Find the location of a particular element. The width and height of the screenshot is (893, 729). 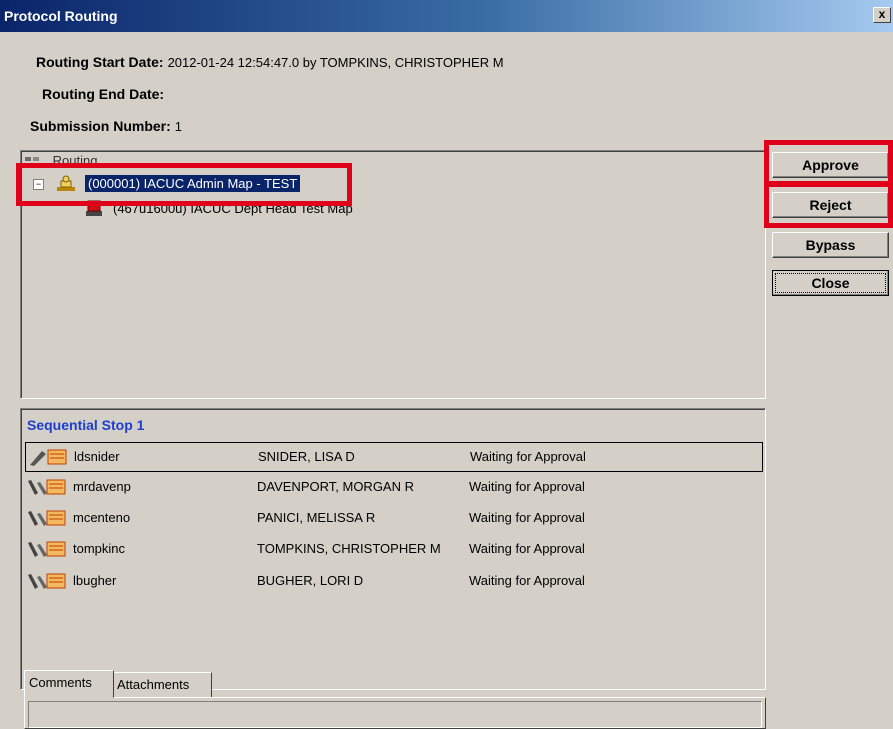

approver-name: SNIDER, LISA D is located at coordinates (306, 456).